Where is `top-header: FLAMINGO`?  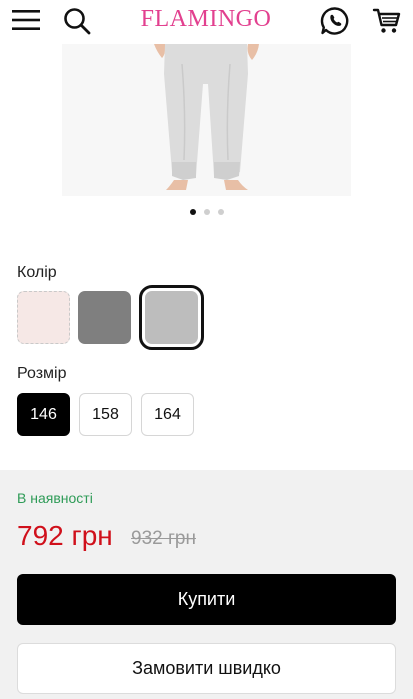
top-header: FLAMINGO is located at coordinates (206, 22).